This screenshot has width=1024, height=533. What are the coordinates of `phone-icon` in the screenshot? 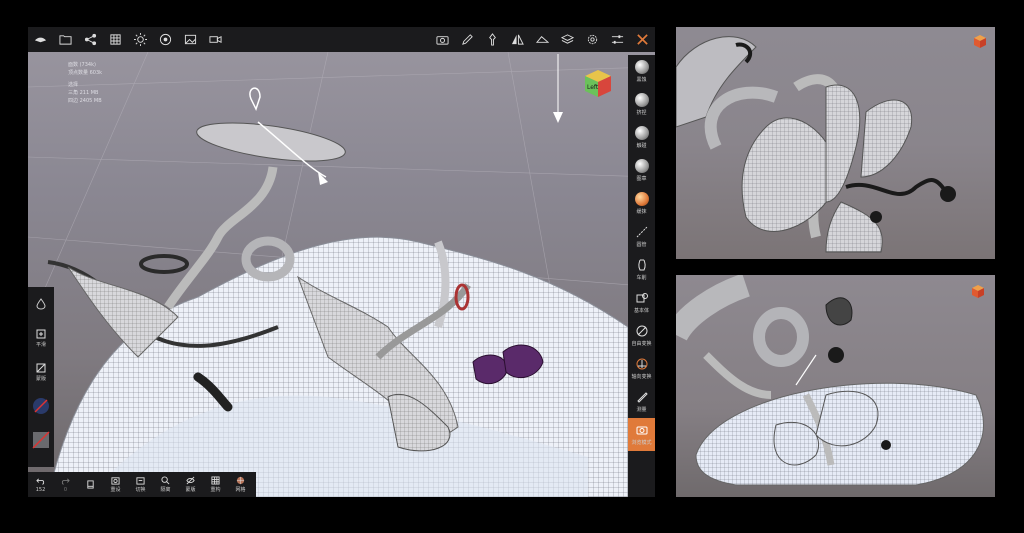 It's located at (90, 484).